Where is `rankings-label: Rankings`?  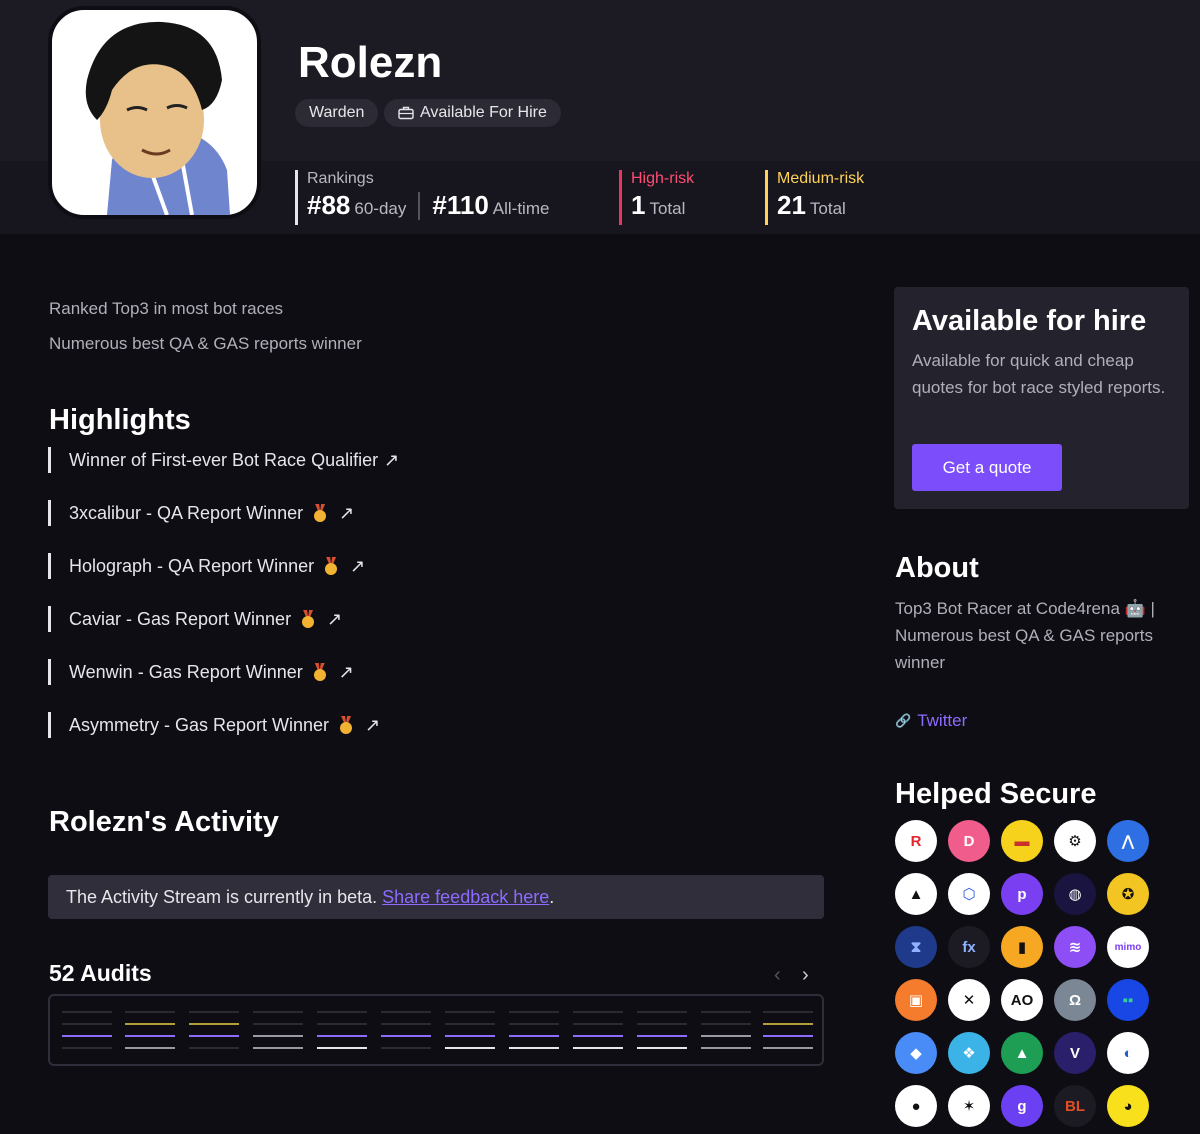 rankings-label: Rankings is located at coordinates (340, 178).